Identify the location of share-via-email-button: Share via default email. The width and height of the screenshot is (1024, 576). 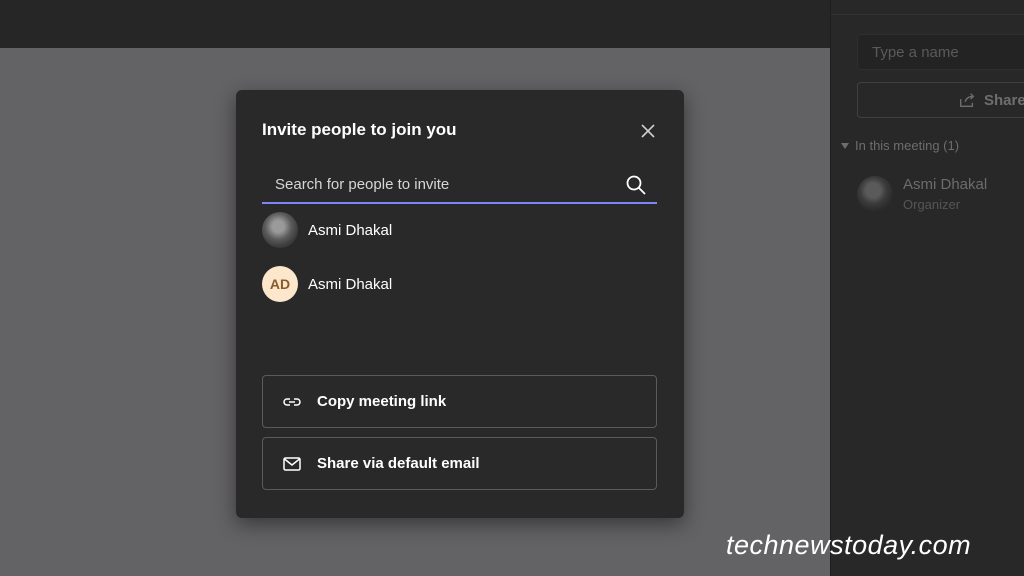
(459, 463).